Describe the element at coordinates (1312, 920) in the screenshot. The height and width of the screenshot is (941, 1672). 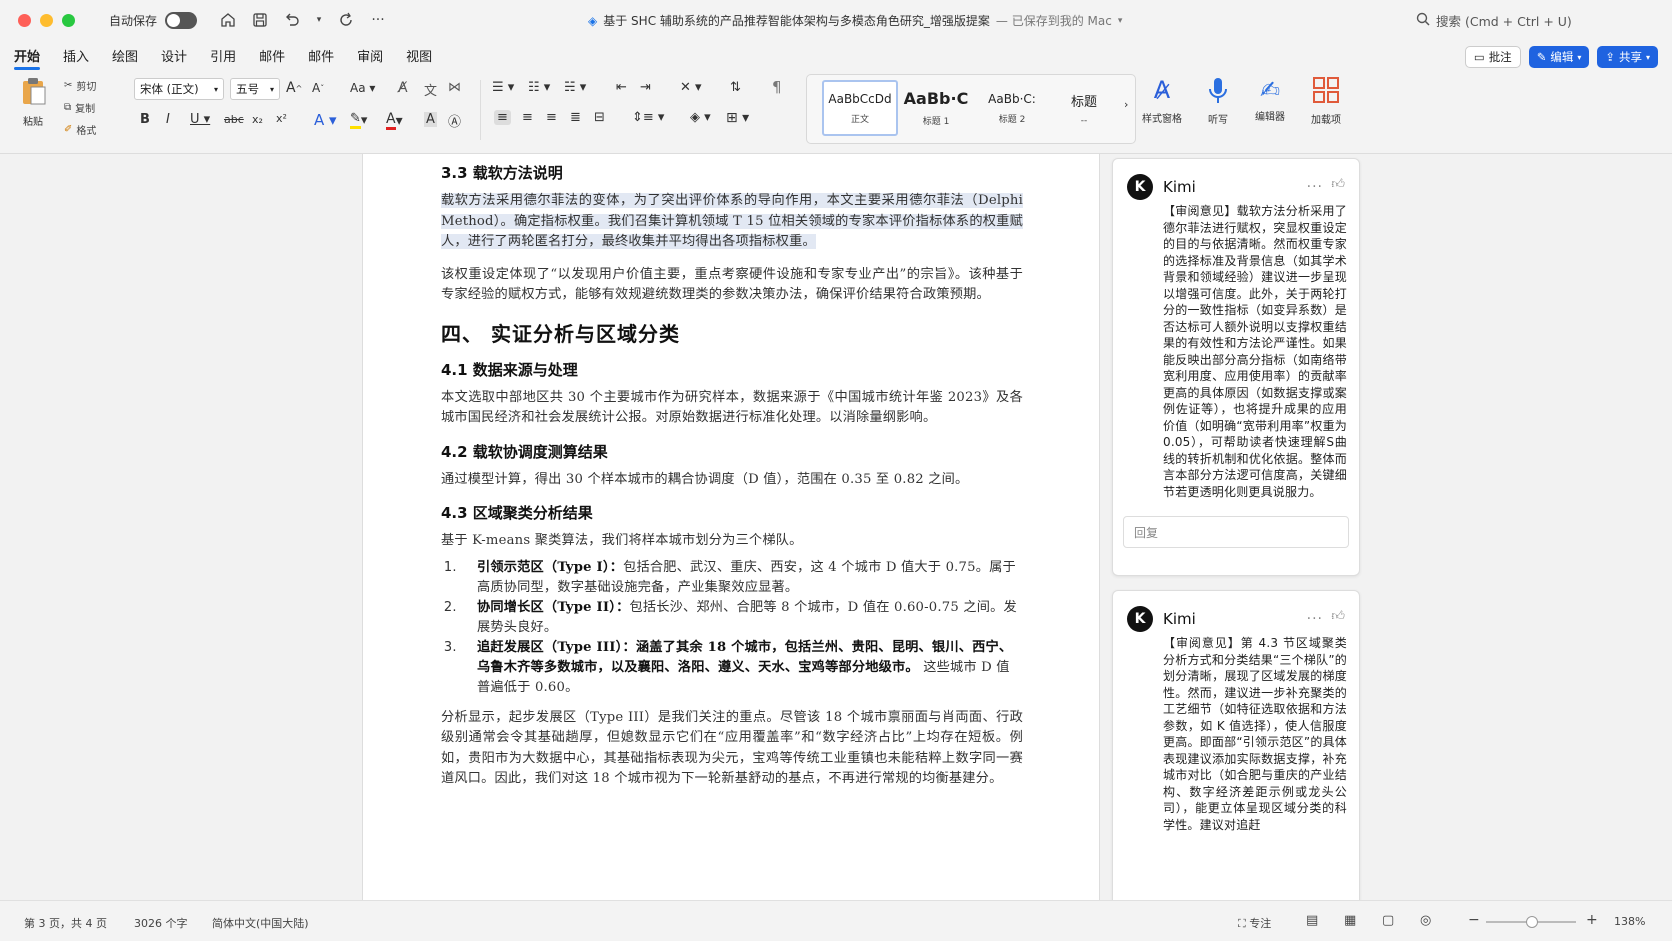
I see `read-mode-icon: ▤` at that location.